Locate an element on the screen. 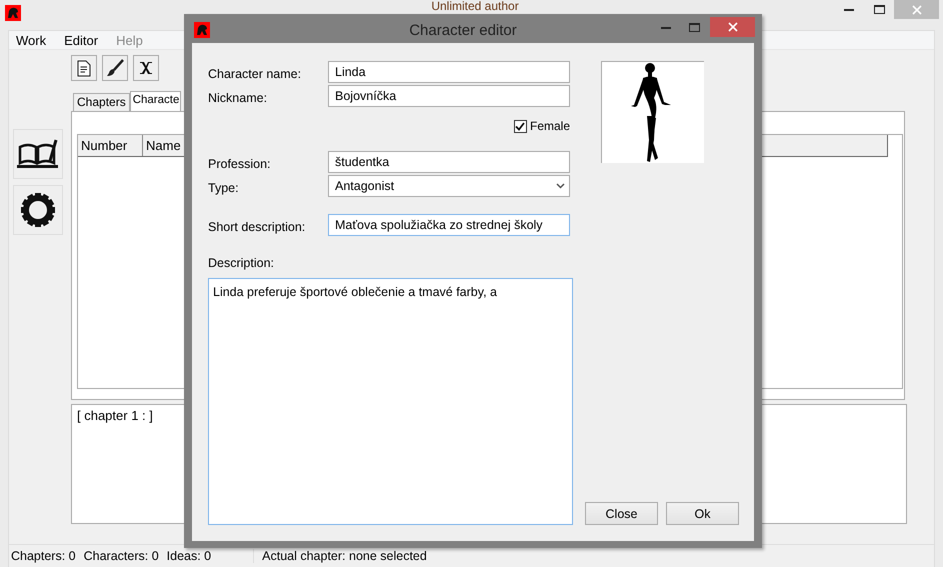  status-text: Actual chapter: none selected is located at coordinates (340, 556).